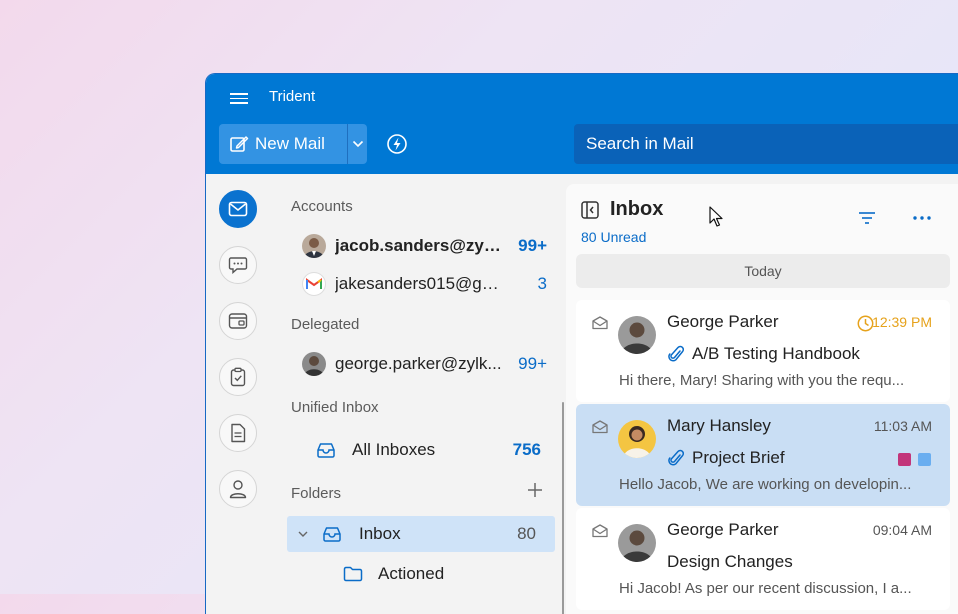 The image size is (958, 614). What do you see at coordinates (613, 237) in the screenshot?
I see `unread-count: 80 Unread` at bounding box center [613, 237].